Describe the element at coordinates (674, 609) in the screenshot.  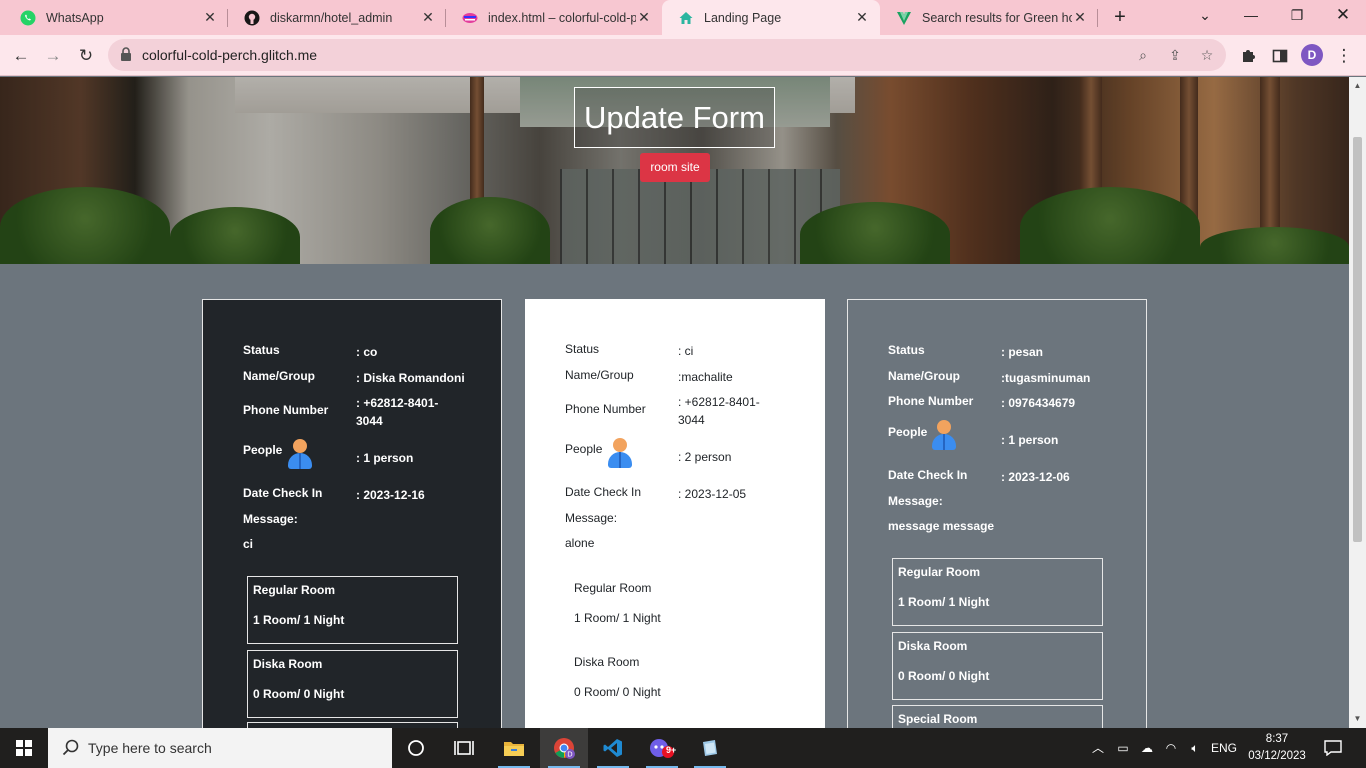
I see `room-box: Regular Room 1 Room/ 1 Night` at that location.